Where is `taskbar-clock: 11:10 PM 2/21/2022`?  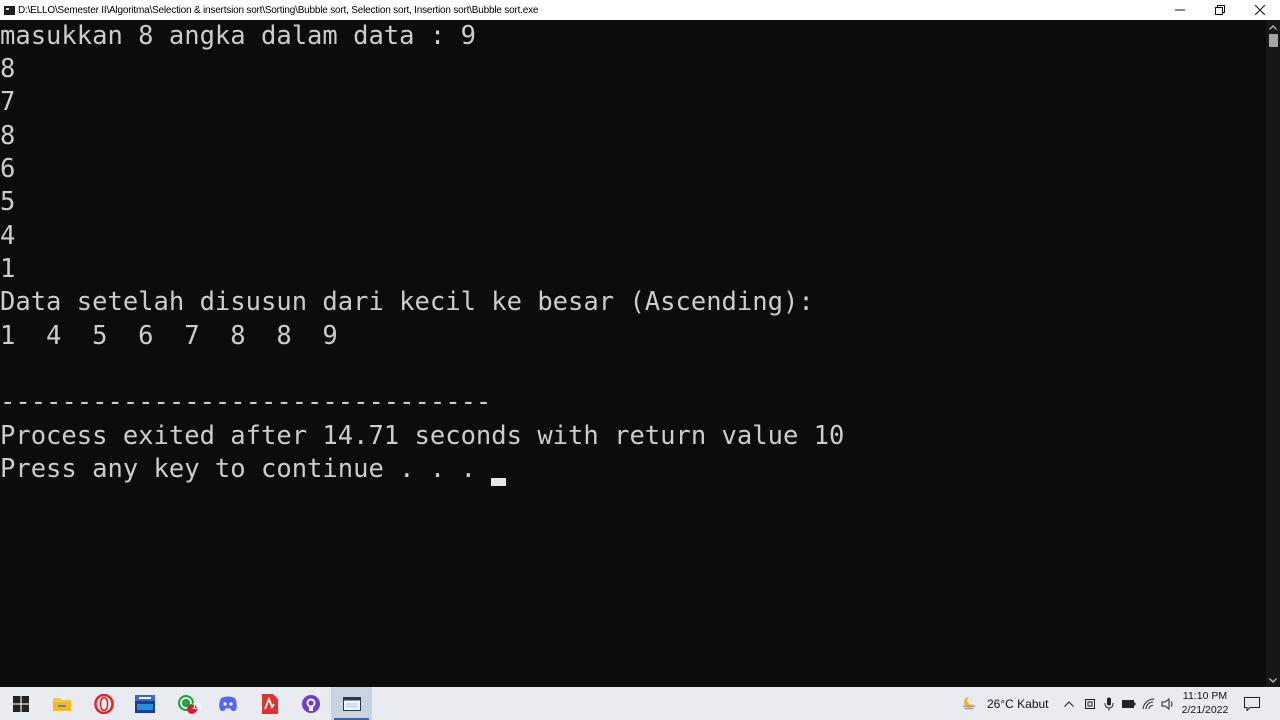
taskbar-clock: 11:10 PM 2/21/2022 is located at coordinates (1205, 703).